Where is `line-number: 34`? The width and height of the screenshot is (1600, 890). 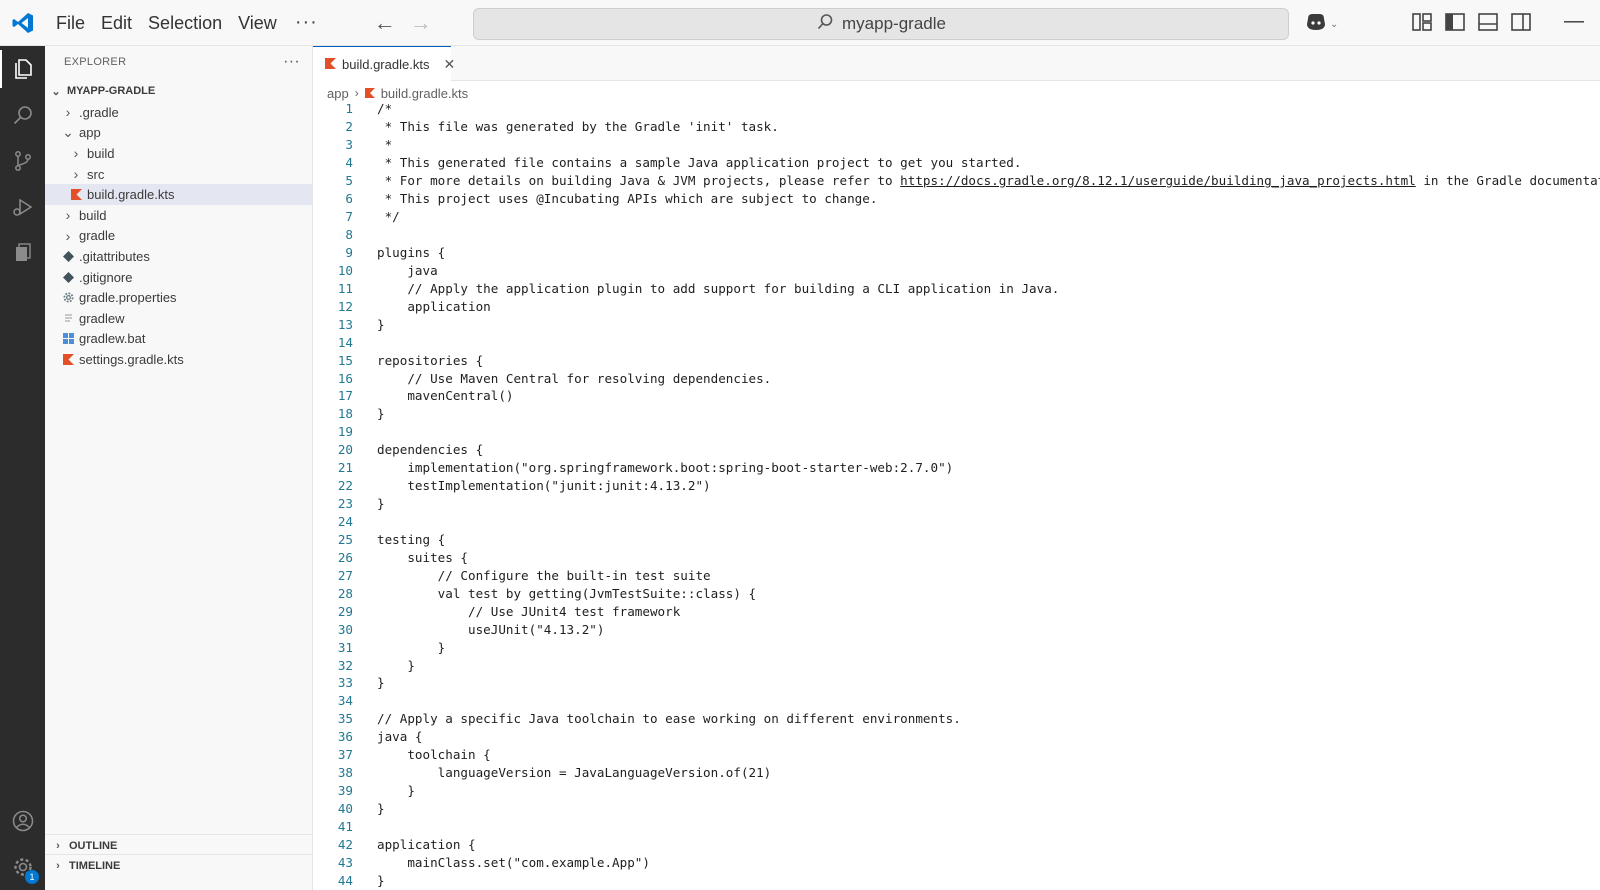
line-number: 34 is located at coordinates (345, 701).